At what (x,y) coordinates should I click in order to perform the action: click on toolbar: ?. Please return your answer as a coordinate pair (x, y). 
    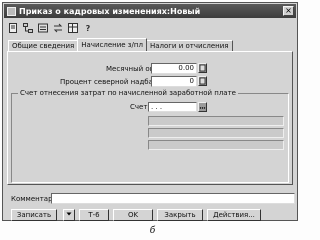
    Looking at the image, I should click on (50, 28).